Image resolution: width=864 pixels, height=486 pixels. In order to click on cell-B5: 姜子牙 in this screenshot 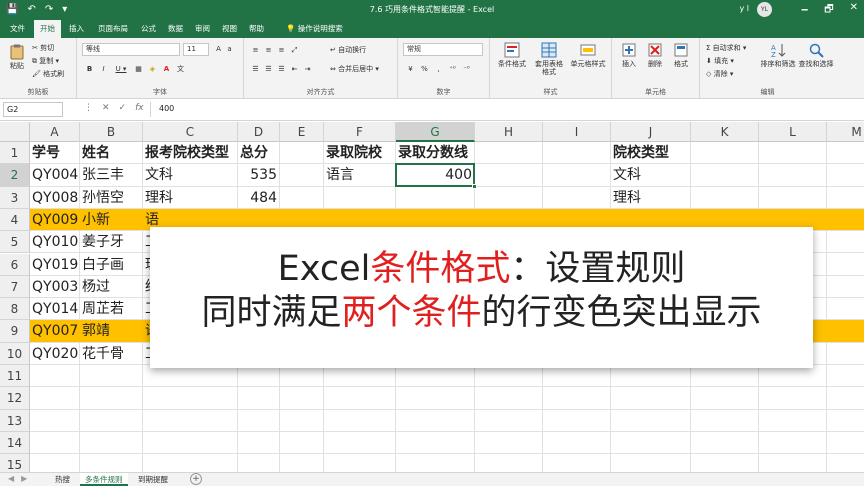, I will do `click(111, 242)`.